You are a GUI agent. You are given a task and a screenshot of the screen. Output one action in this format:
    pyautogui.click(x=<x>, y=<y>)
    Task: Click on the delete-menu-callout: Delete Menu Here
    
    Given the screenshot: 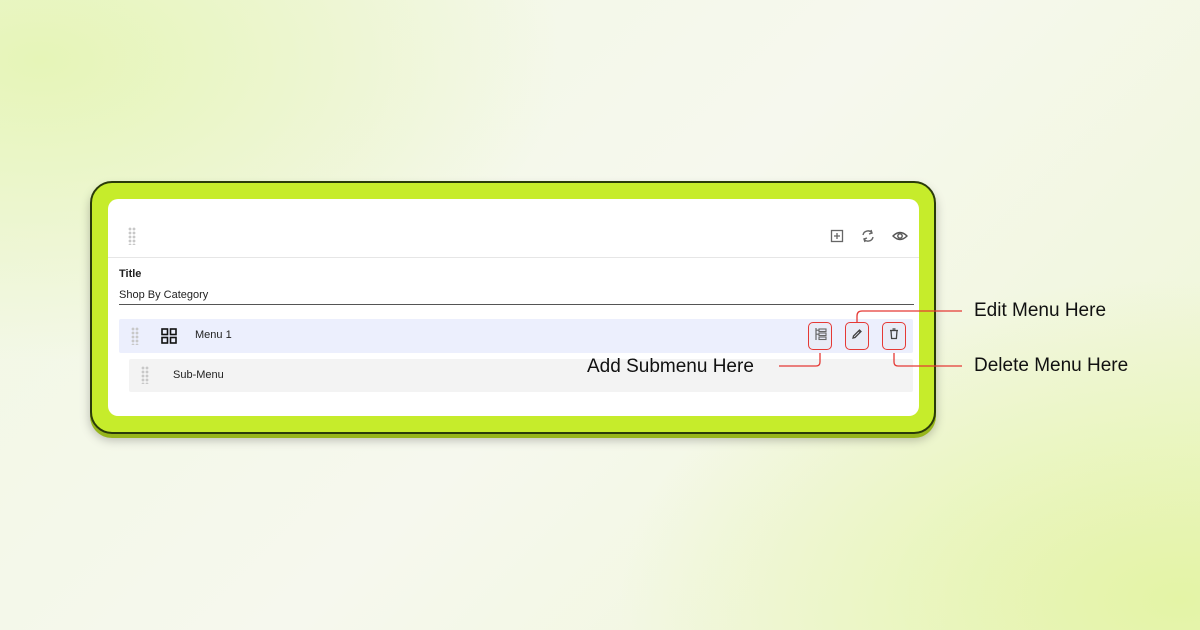 What is the action you would take?
    pyautogui.click(x=1051, y=365)
    